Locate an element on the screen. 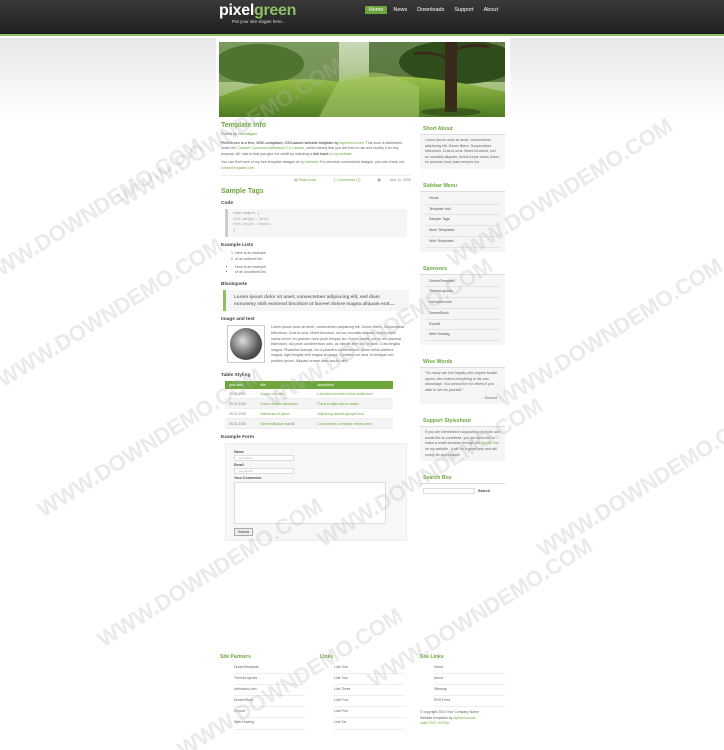 Image resolution: width=724 pixels, height=750 pixels. dreamtemplate-link: DreamTemplate.com is located at coordinates (237, 168).